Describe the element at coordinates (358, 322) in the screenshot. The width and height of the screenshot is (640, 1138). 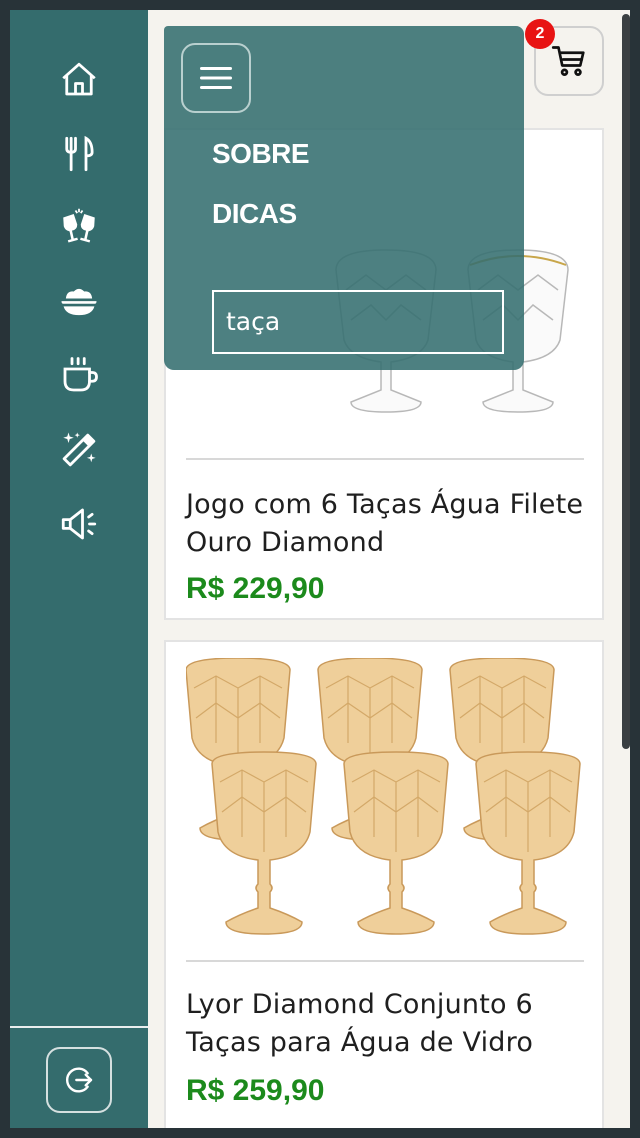
I see `search-input: taça` at that location.